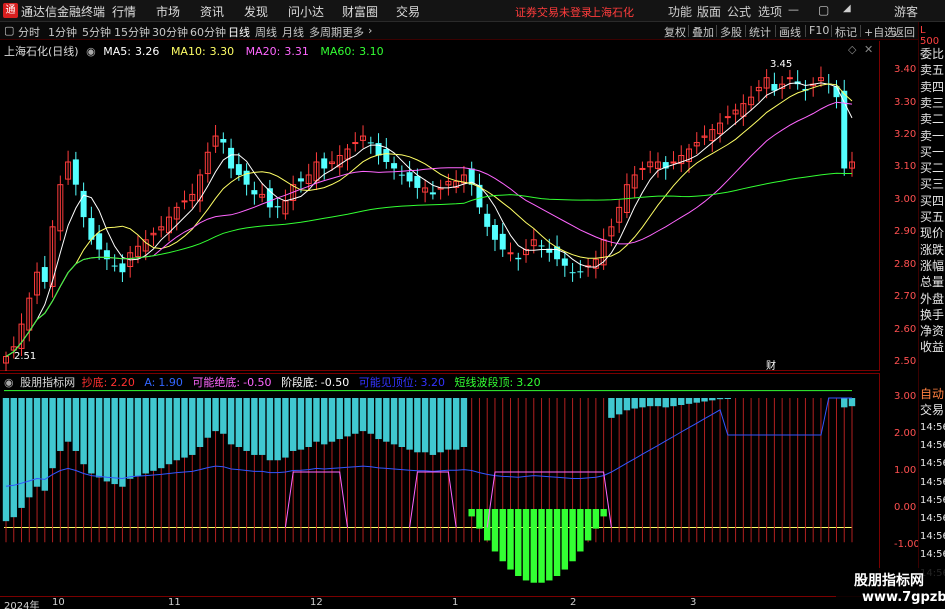  I want to click on quote-item: 外盘, so click(932, 298).